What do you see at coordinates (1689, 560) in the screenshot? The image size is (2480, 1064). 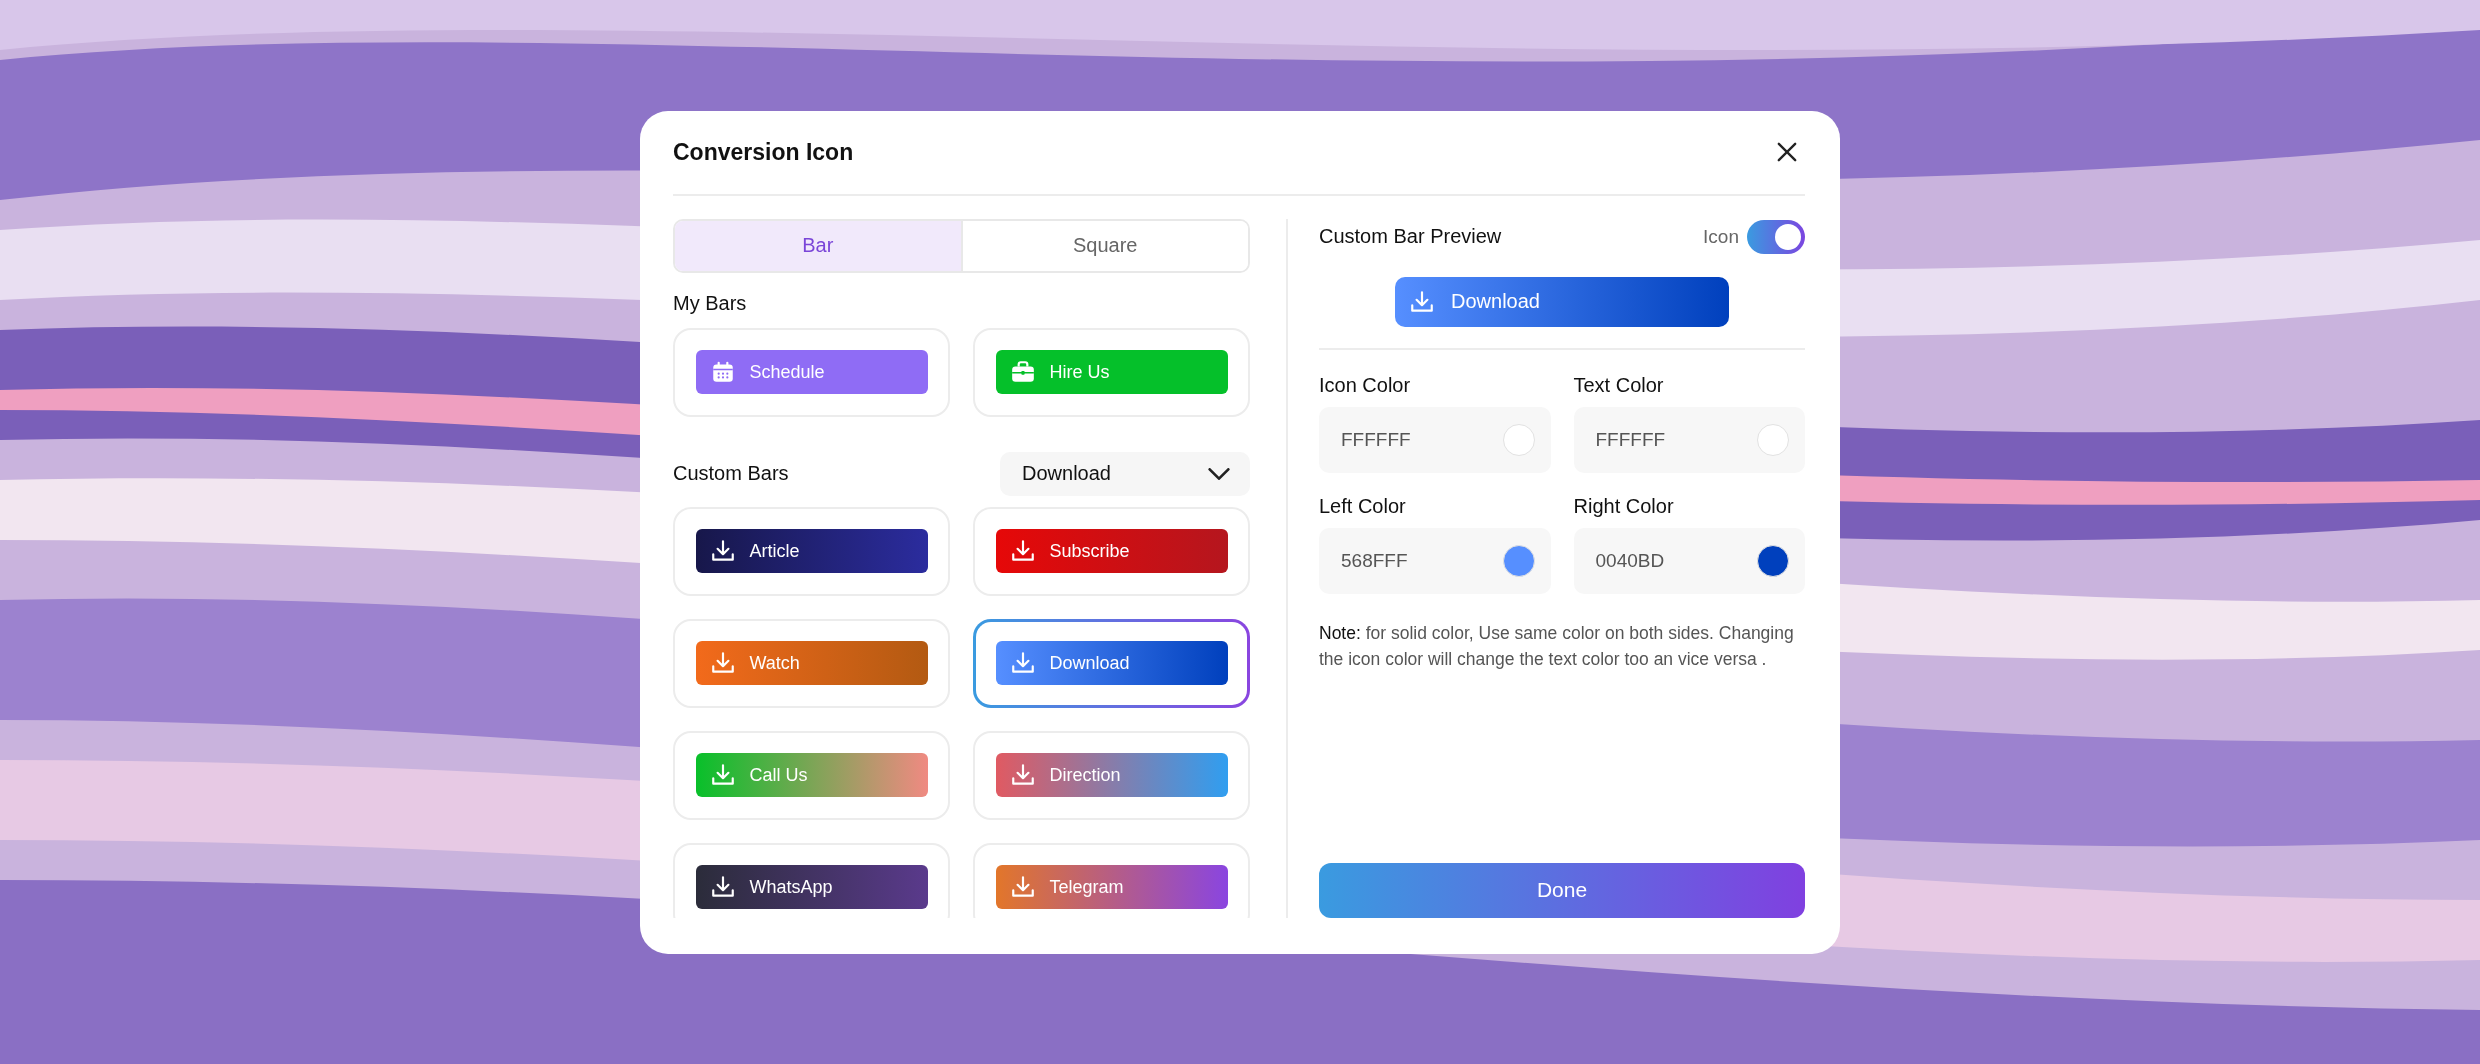 I see `color-field: 0040BD` at bounding box center [1689, 560].